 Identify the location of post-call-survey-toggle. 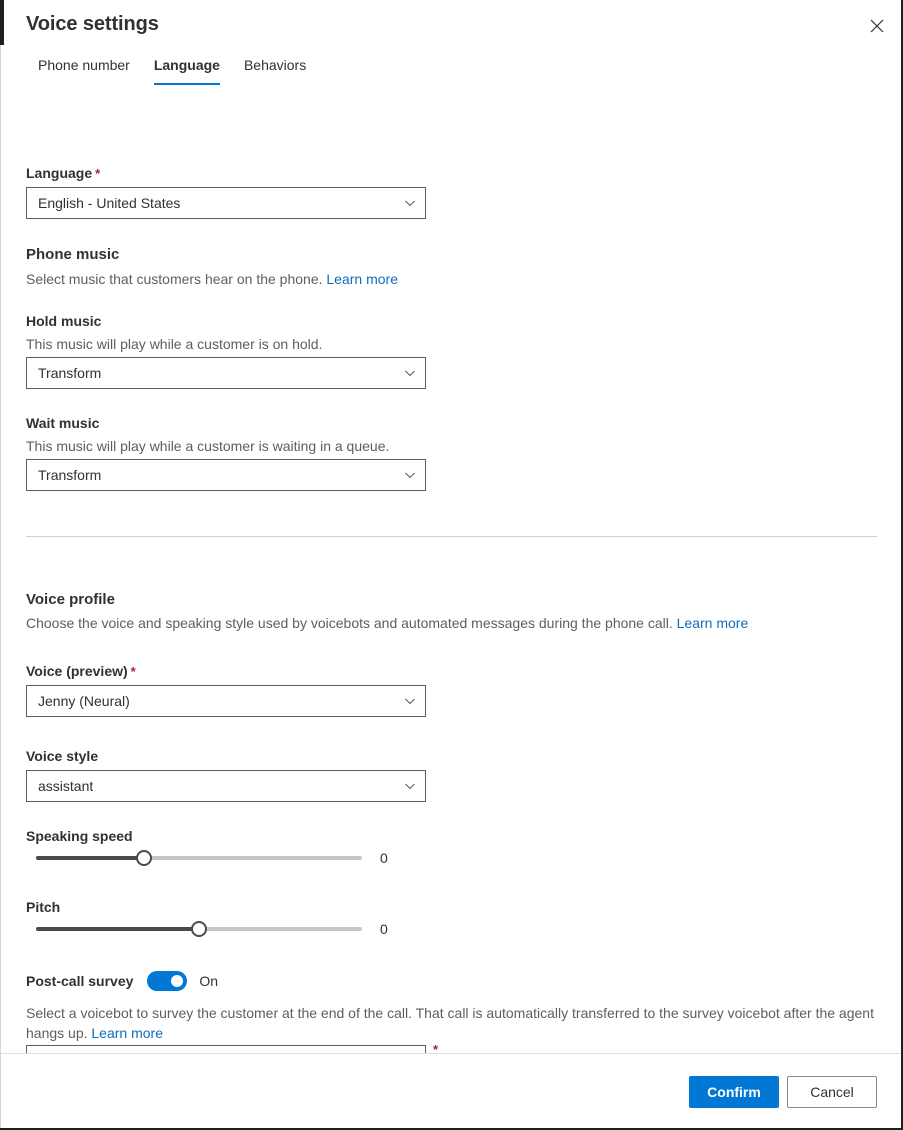
(167, 981).